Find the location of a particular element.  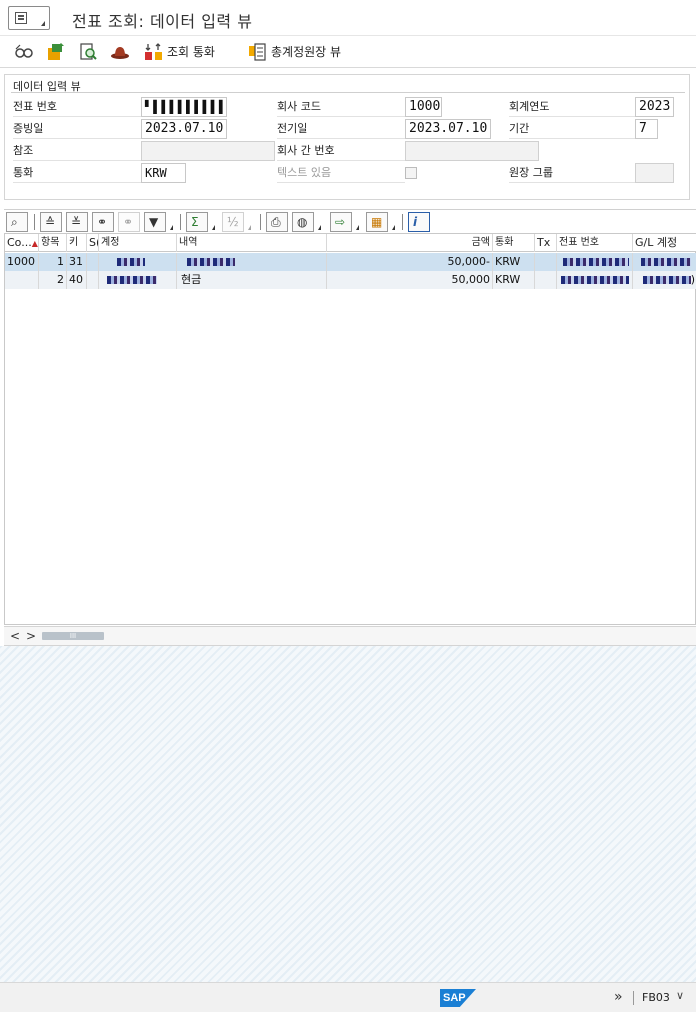

menu-icon is located at coordinates (21, 18).